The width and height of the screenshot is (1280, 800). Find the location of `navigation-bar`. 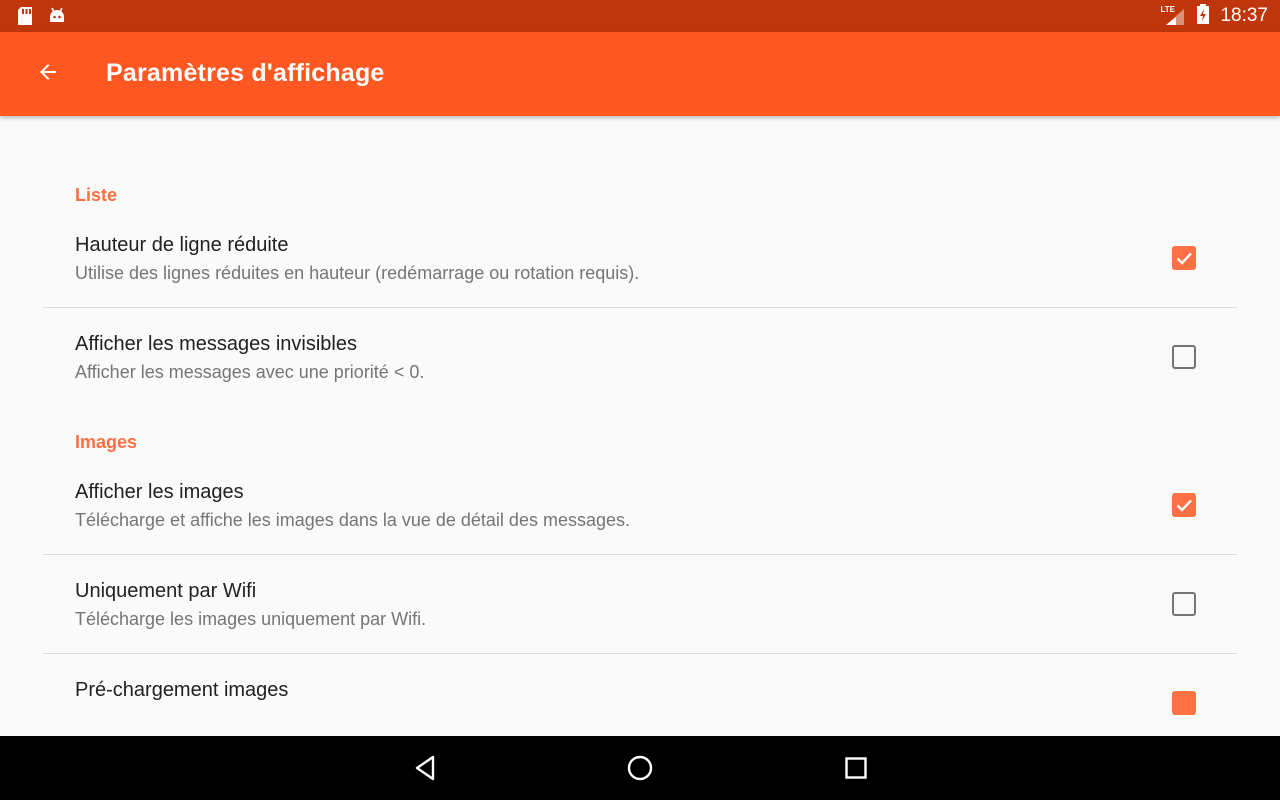

navigation-bar is located at coordinates (640, 768).